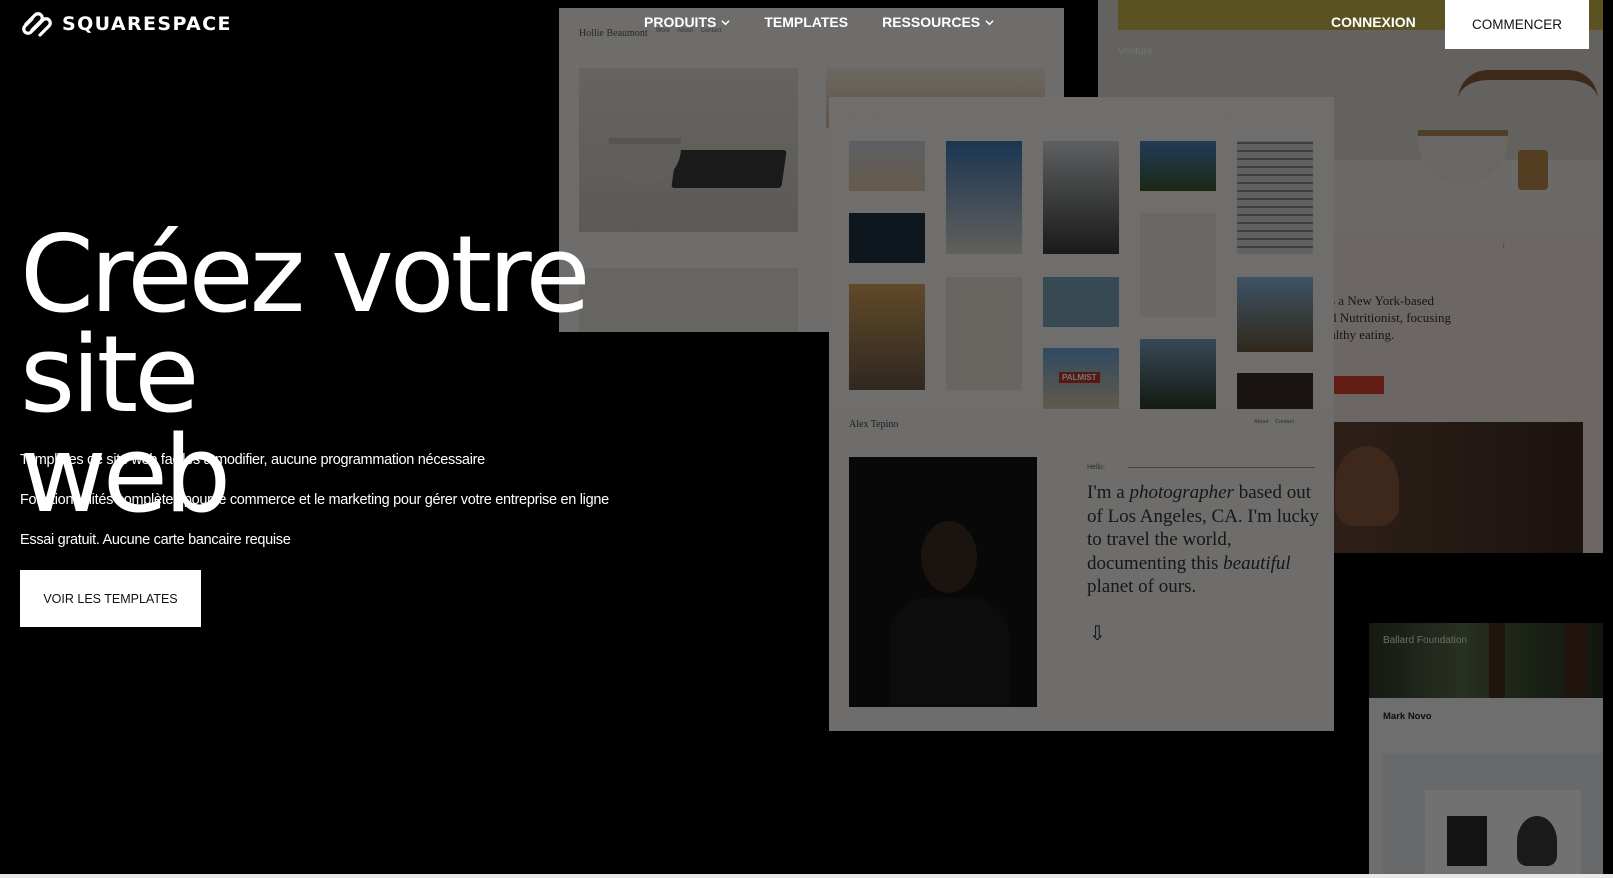 Image resolution: width=1613 pixels, height=878 pixels. I want to click on view-templates-button: VOIR LES TEMPLATES, so click(110, 598).